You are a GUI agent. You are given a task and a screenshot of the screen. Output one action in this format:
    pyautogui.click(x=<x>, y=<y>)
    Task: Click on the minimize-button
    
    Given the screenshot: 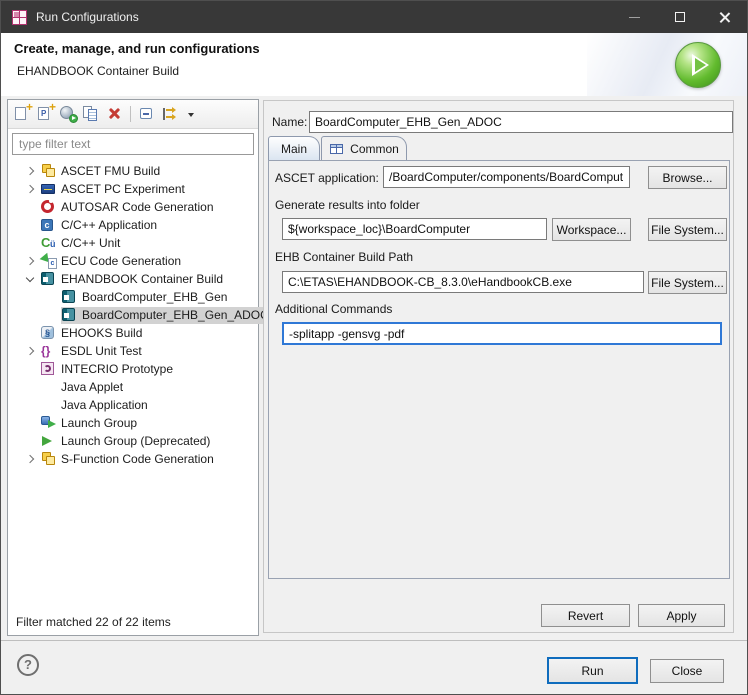 What is the action you would take?
    pyautogui.click(x=634, y=17)
    